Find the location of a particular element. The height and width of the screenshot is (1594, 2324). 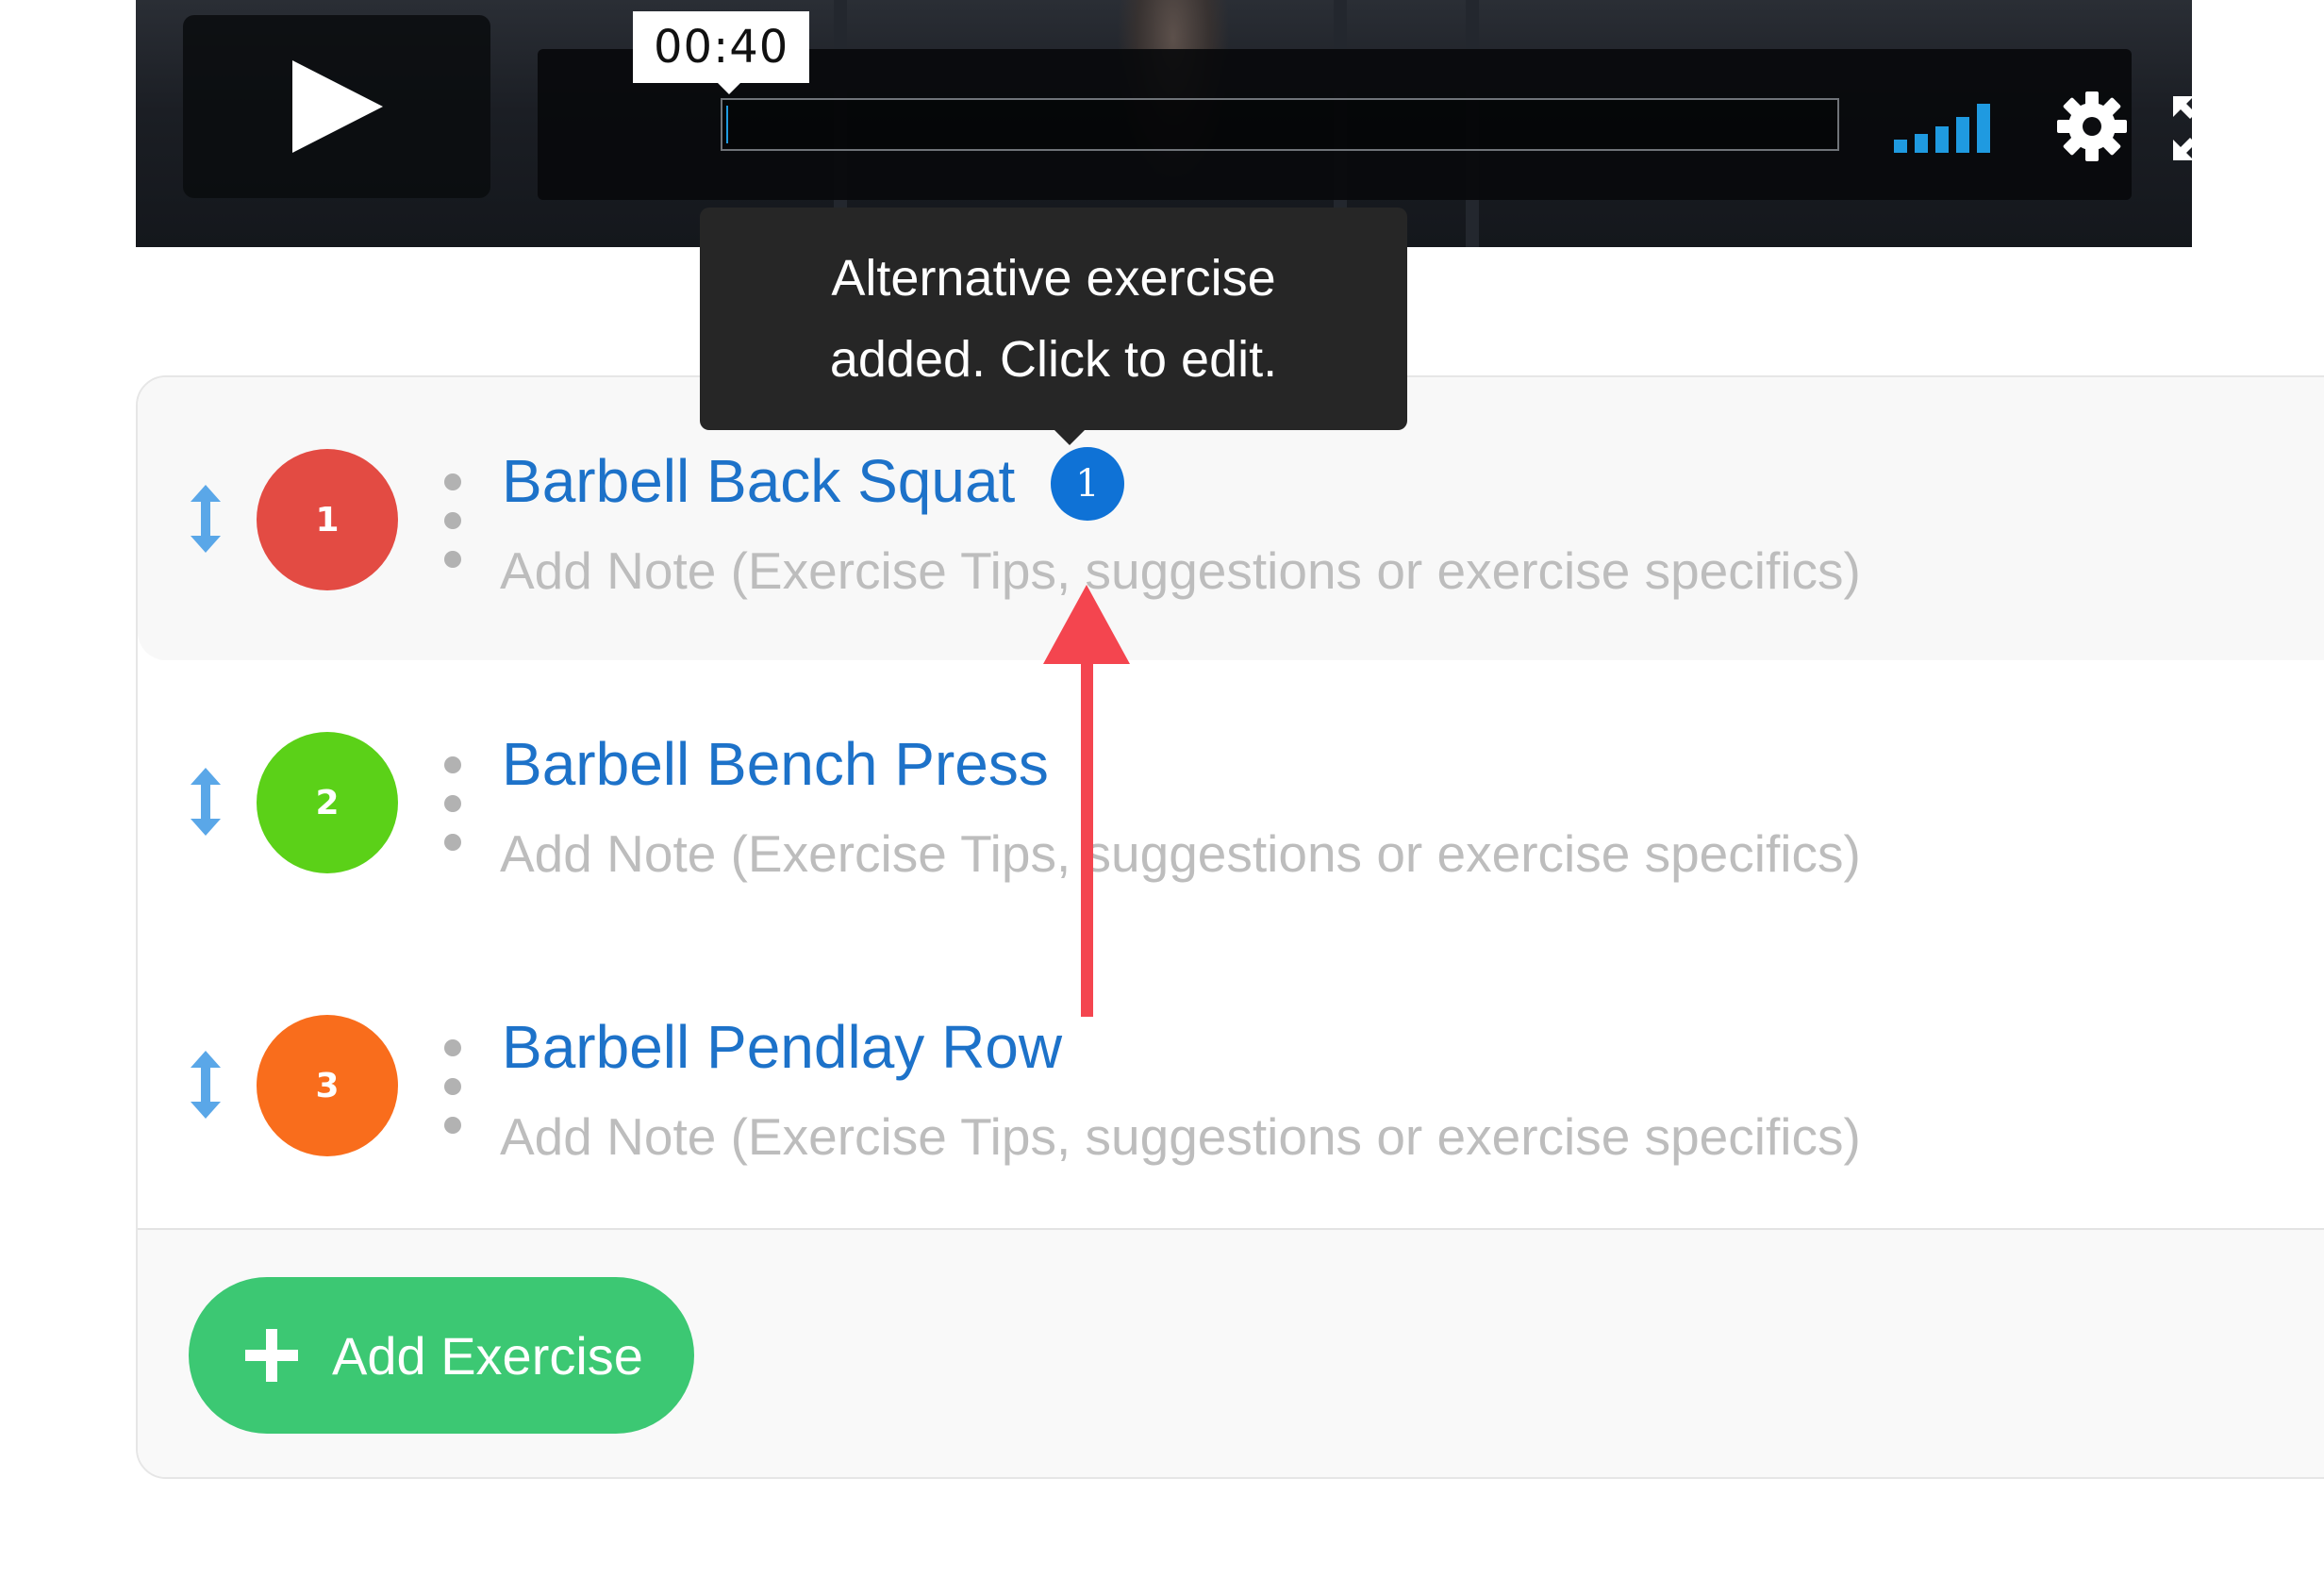

exercise-name-link: Barbell Bench Press is located at coordinates (776, 764).